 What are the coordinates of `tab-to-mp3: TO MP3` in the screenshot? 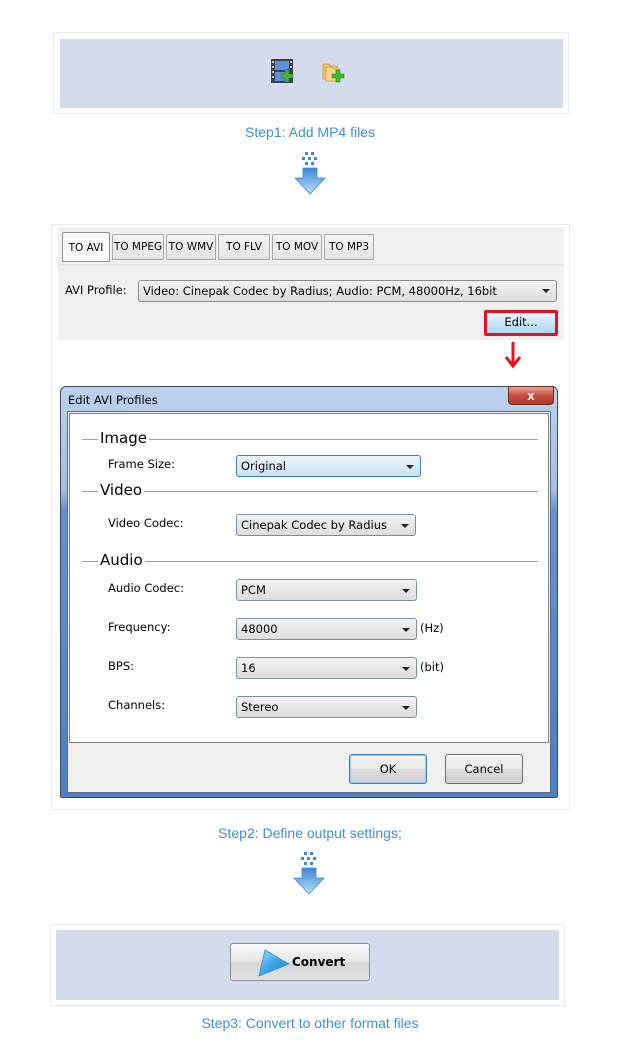 It's located at (349, 247).